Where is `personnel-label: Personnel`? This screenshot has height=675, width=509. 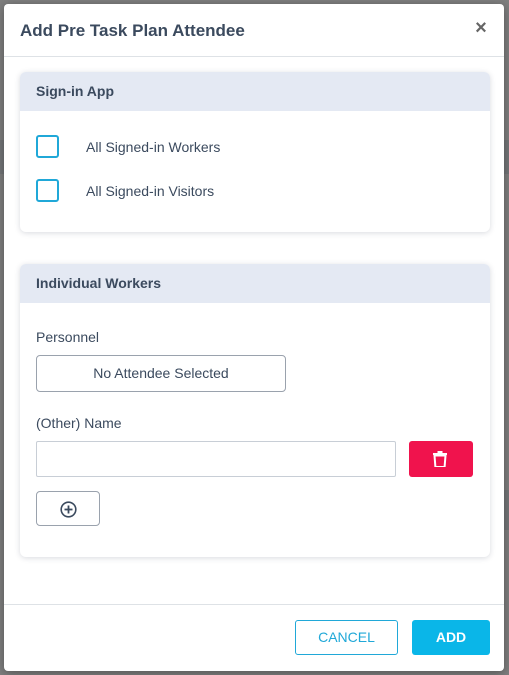
personnel-label: Personnel is located at coordinates (68, 337).